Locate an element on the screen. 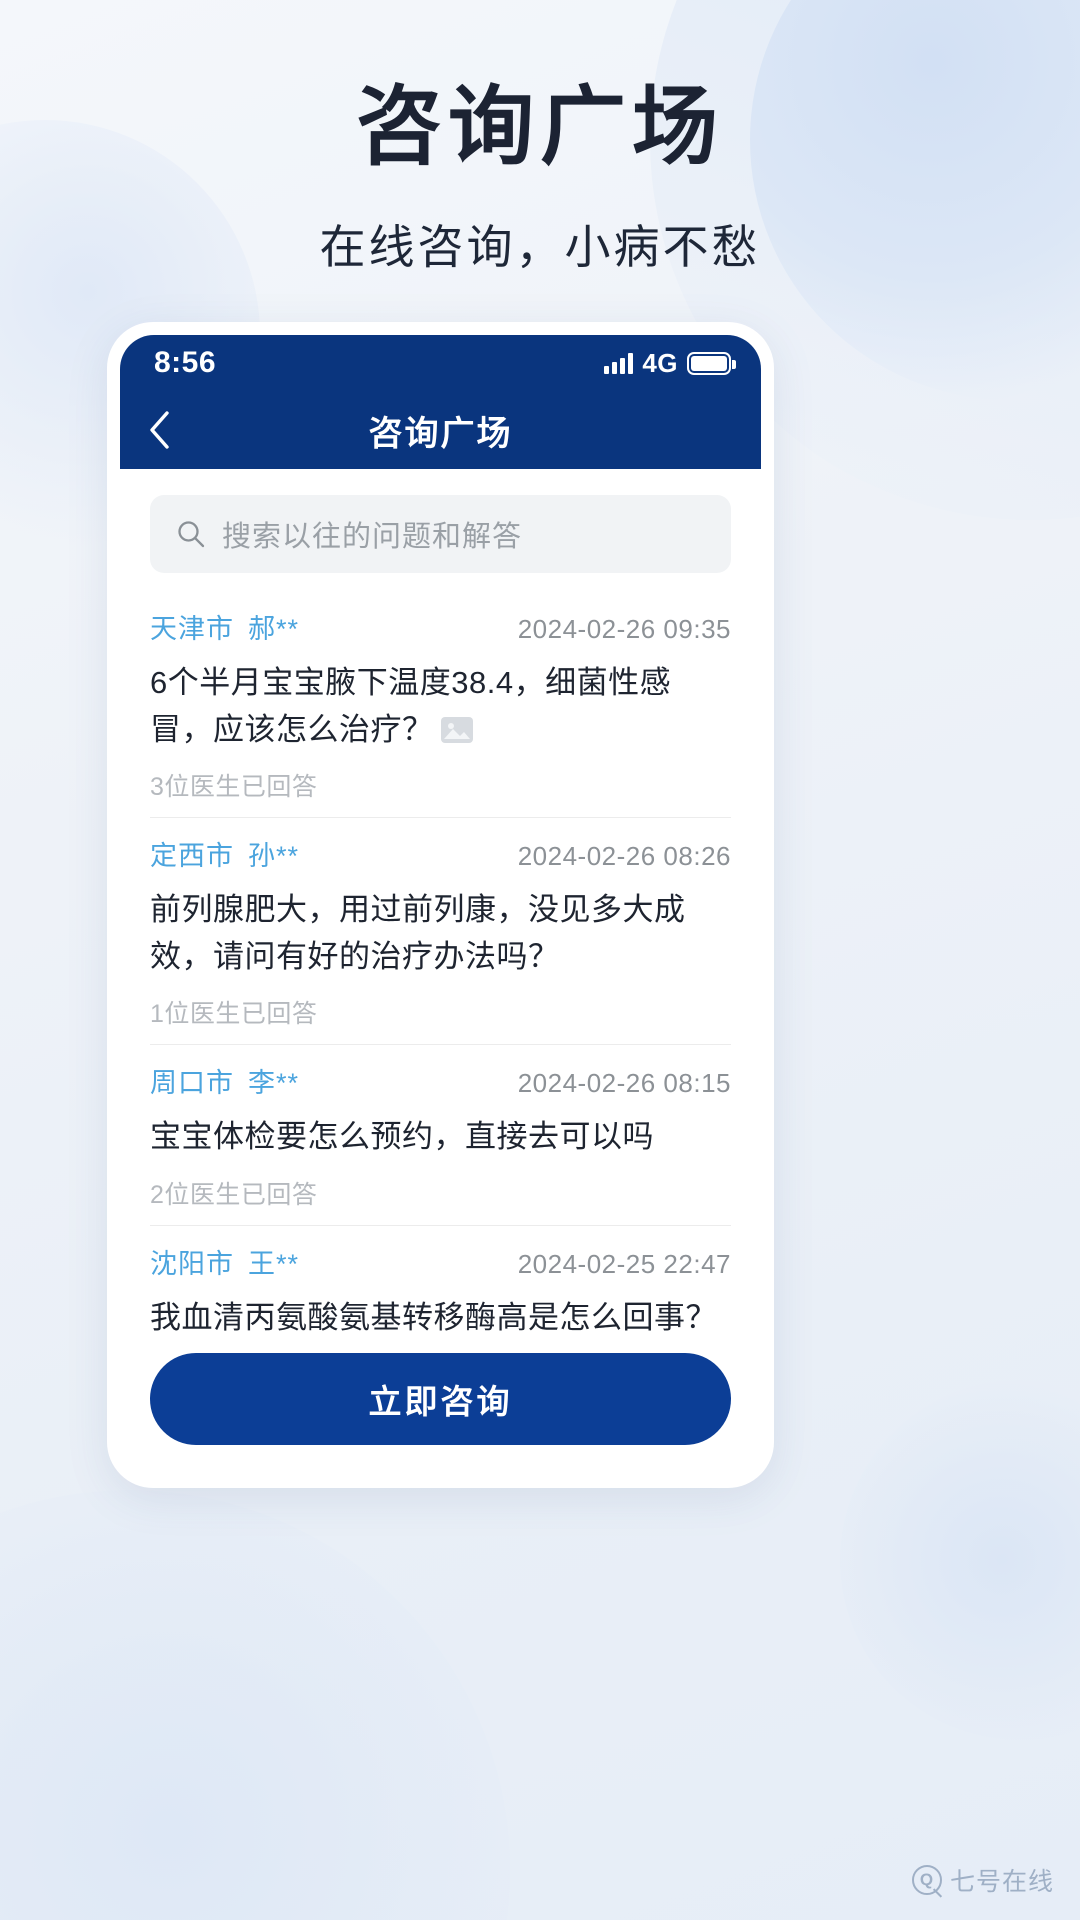  list-item-name: 李** is located at coordinates (274, 1083).